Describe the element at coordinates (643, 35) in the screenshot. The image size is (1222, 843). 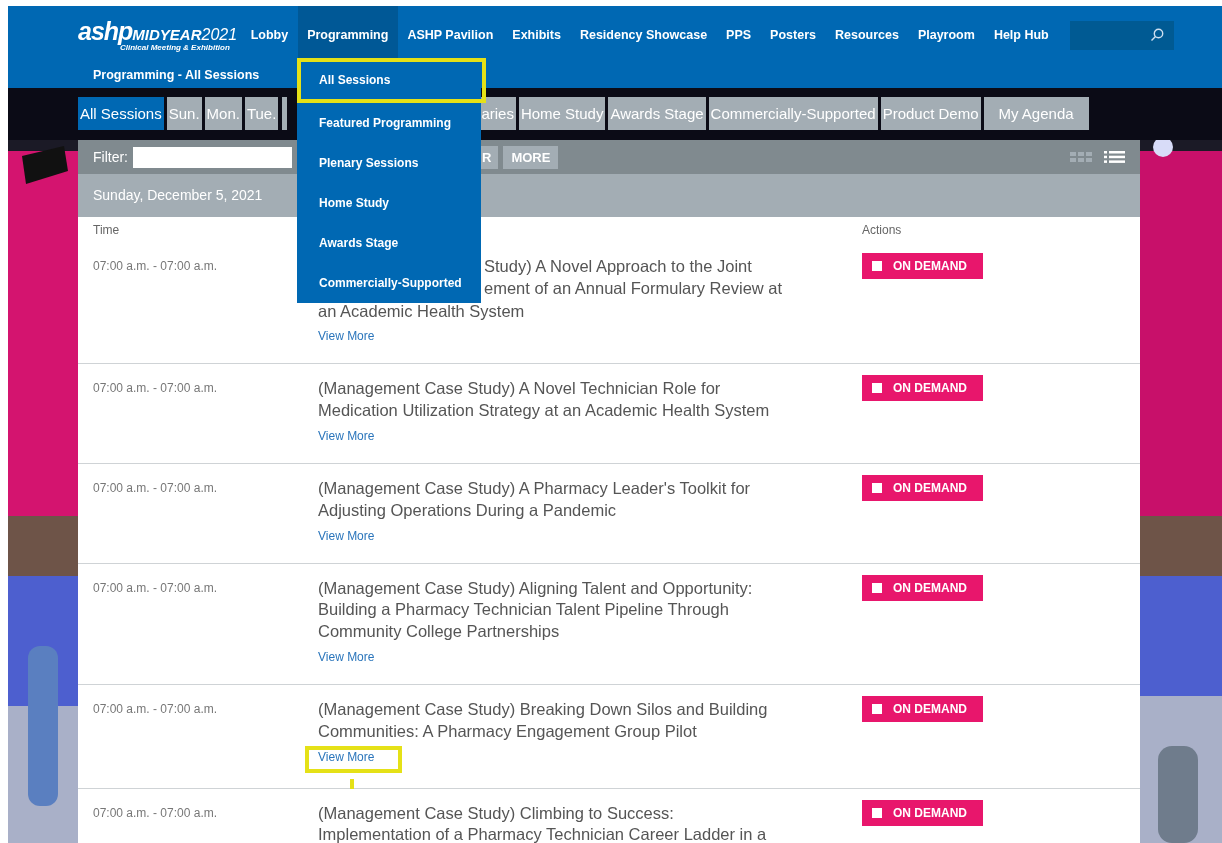
I see `nav-link: Residency Showcase` at that location.